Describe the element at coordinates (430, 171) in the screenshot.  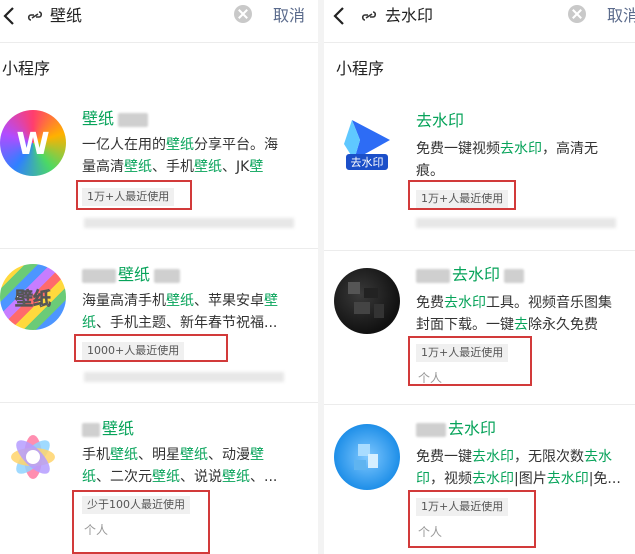
I see `result-desc-line2: 痕。` at that location.